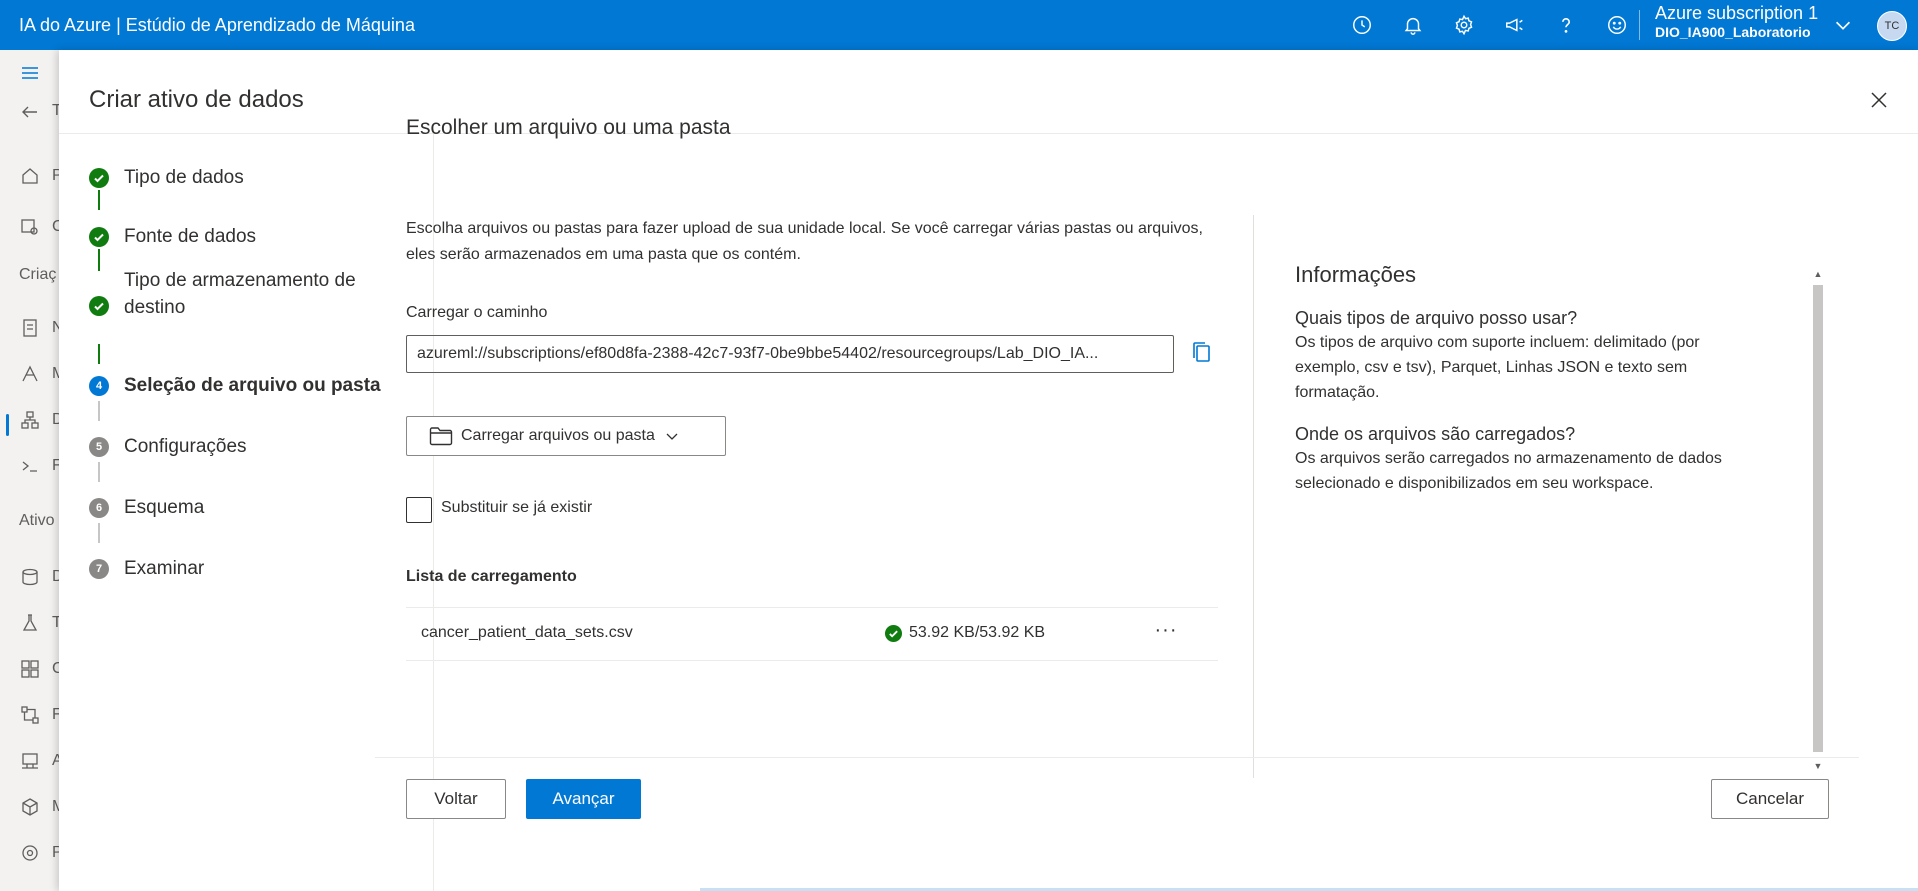 The image size is (1918, 891). Describe the element at coordinates (456, 799) in the screenshot. I see `back-button: Voltar` at that location.